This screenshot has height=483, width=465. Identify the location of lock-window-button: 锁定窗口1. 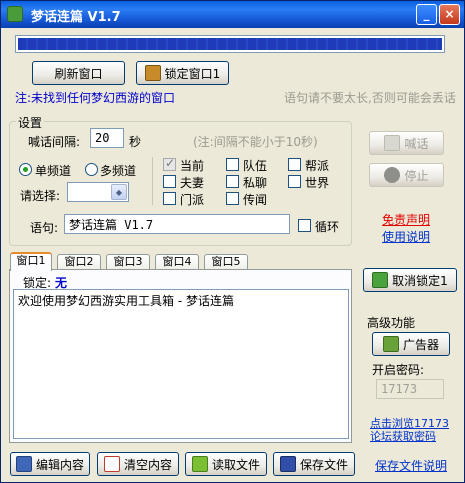
(182, 73).